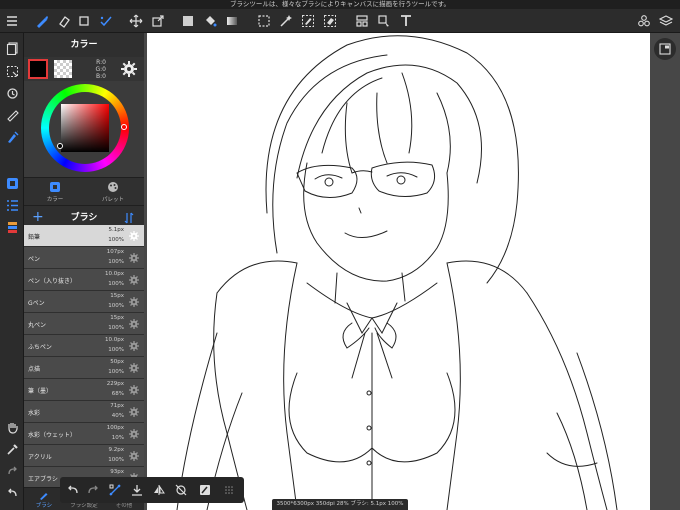 This screenshot has height=510, width=680. I want to click on brush-item: ペン（入り抜き） 10.0px 100%, so click(84, 280).